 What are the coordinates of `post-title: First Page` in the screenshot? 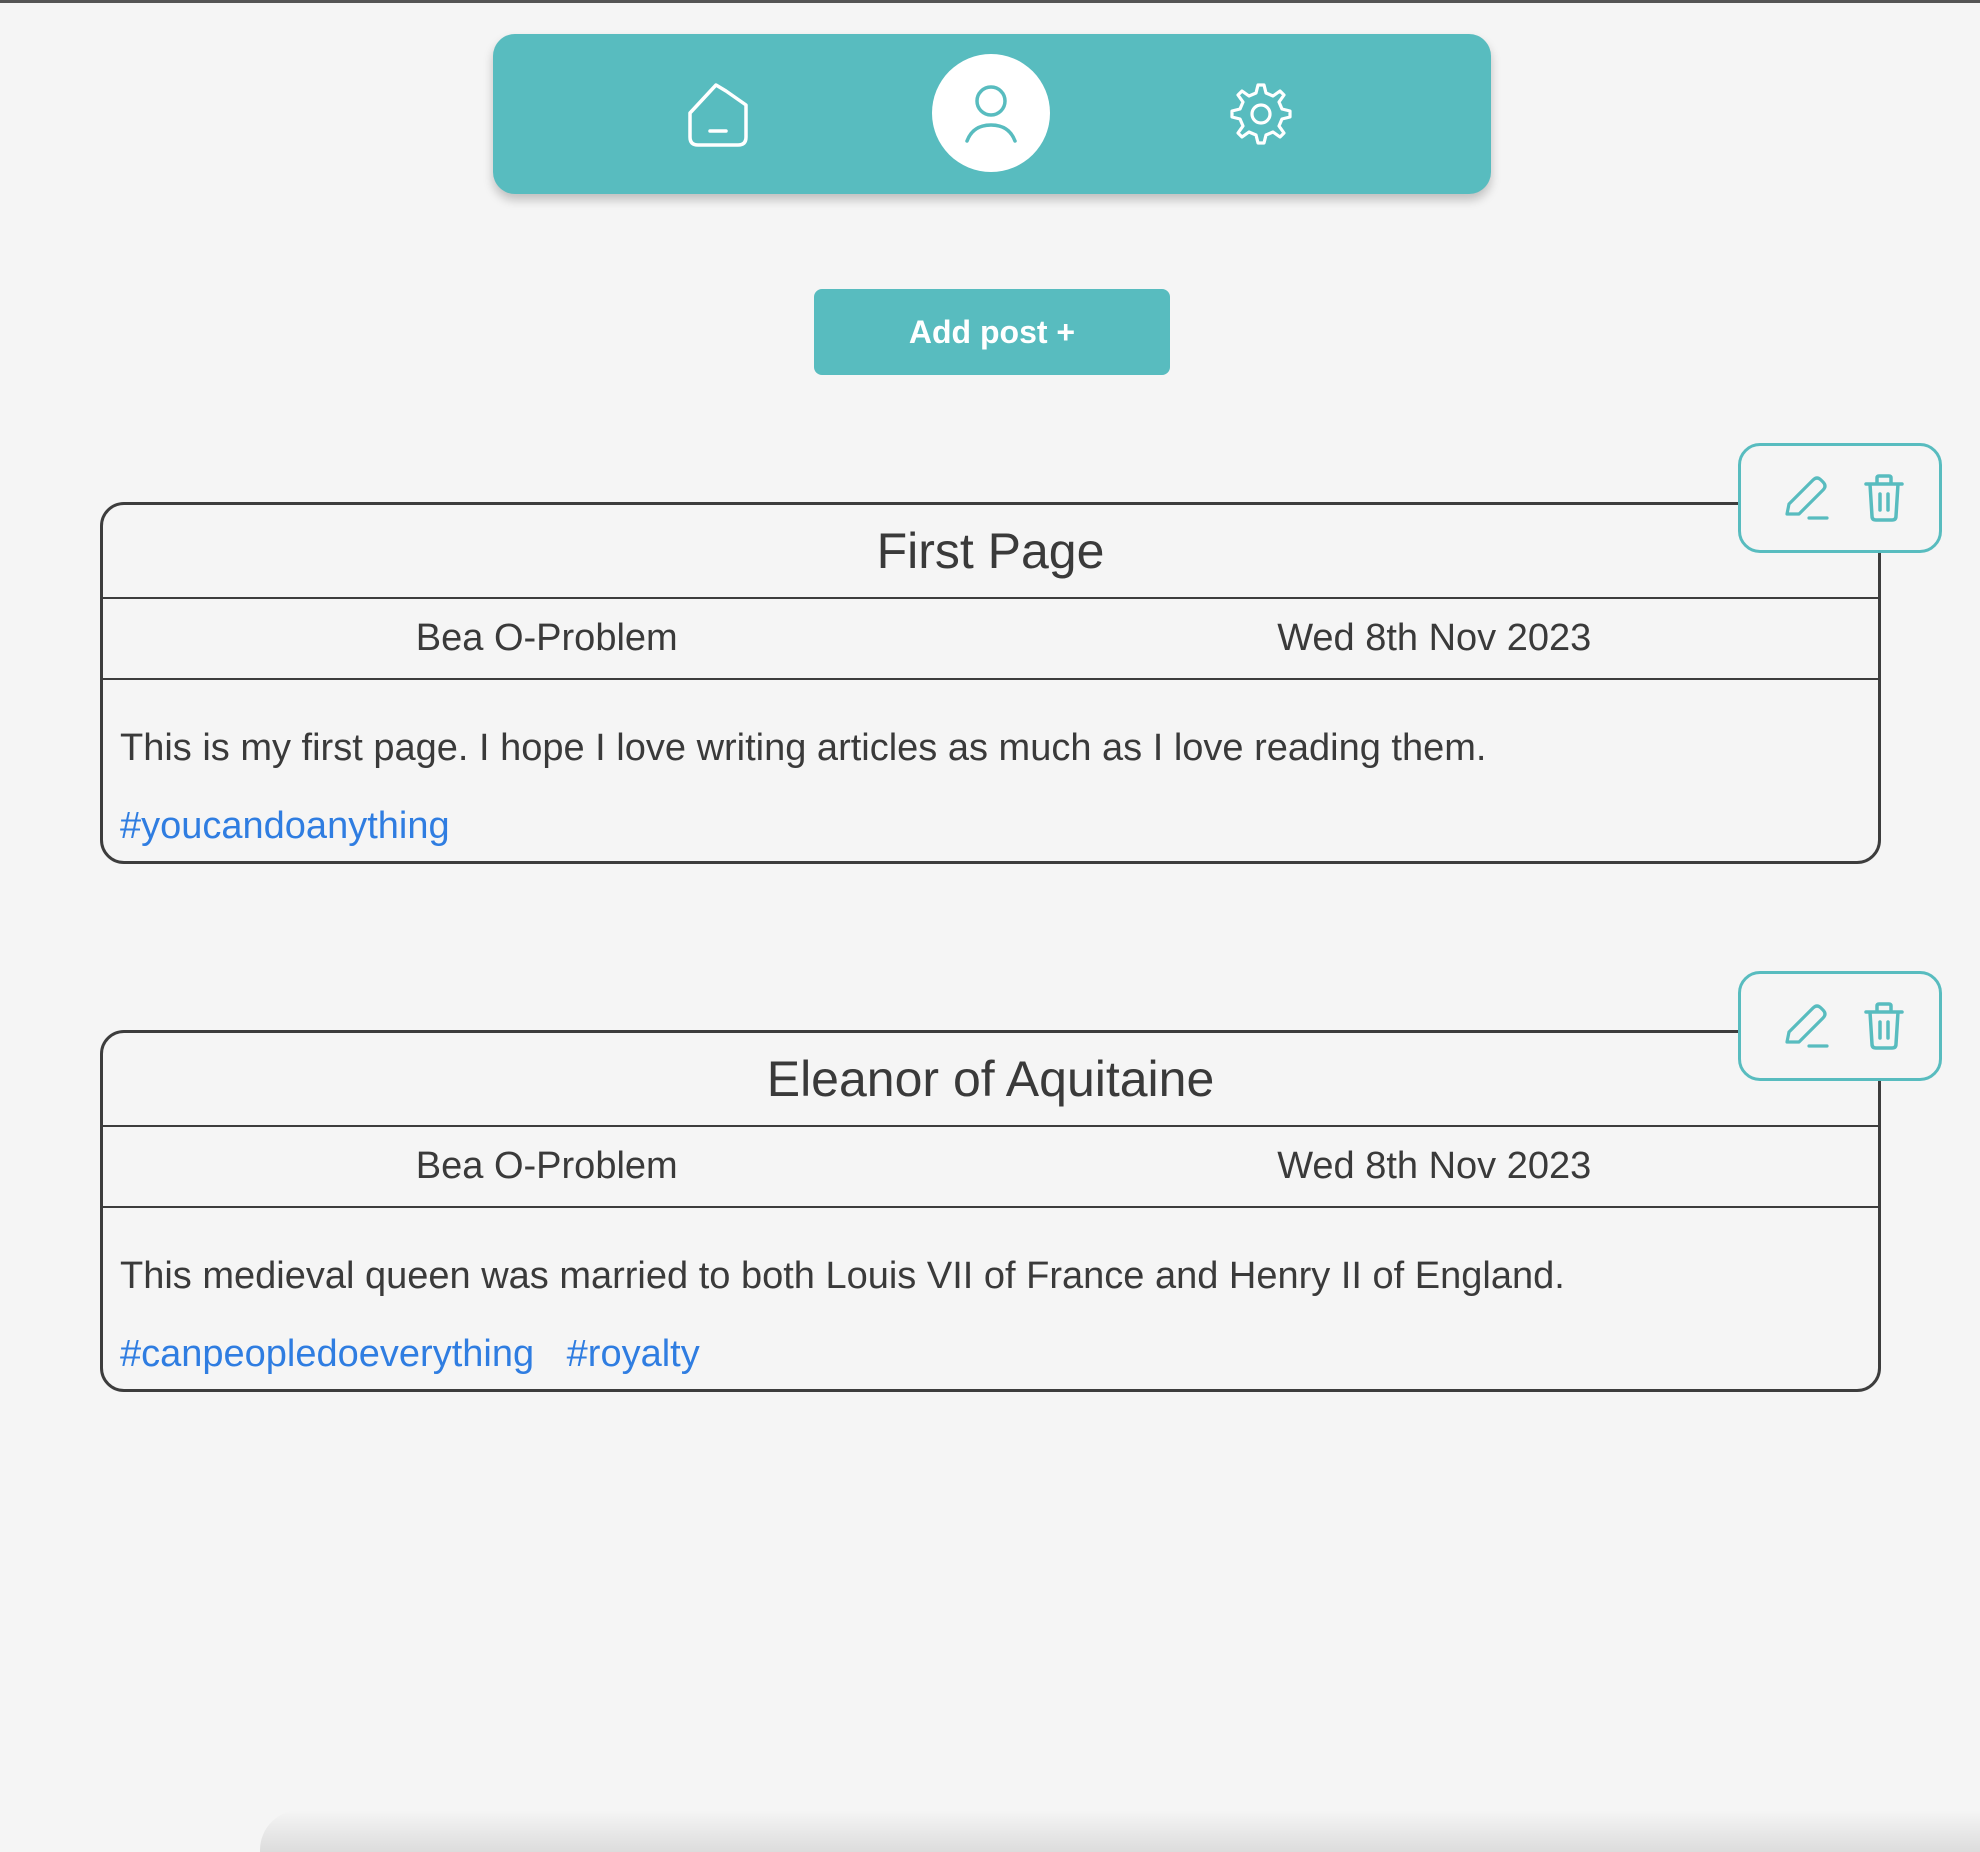 It's located at (990, 552).